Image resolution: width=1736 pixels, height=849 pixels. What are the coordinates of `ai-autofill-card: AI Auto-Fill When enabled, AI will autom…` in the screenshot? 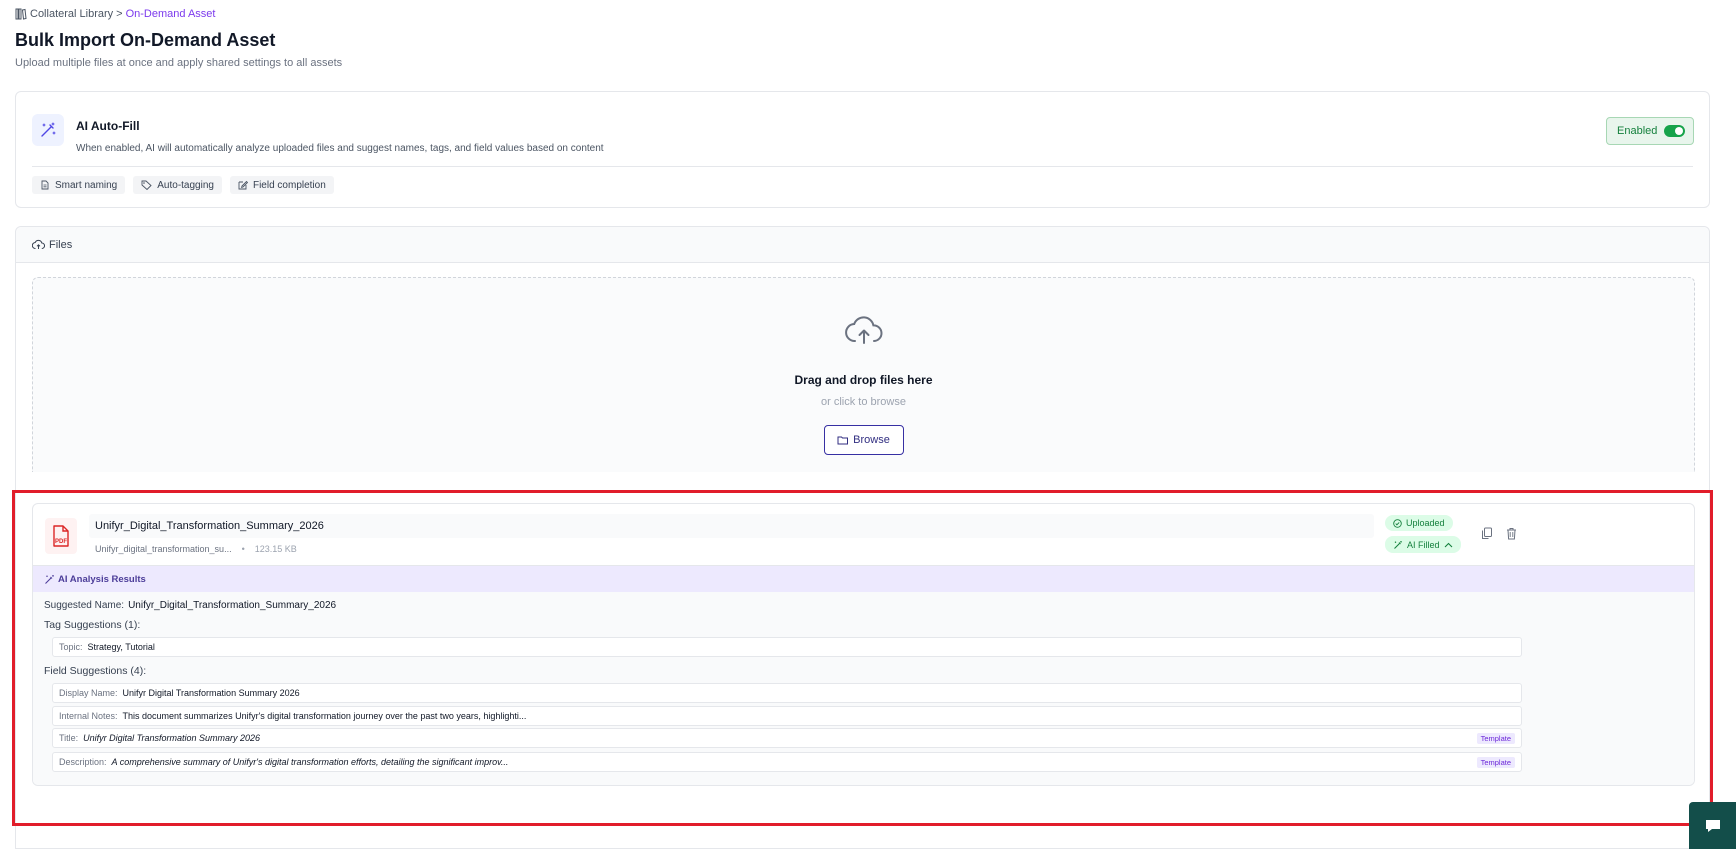 It's located at (862, 149).